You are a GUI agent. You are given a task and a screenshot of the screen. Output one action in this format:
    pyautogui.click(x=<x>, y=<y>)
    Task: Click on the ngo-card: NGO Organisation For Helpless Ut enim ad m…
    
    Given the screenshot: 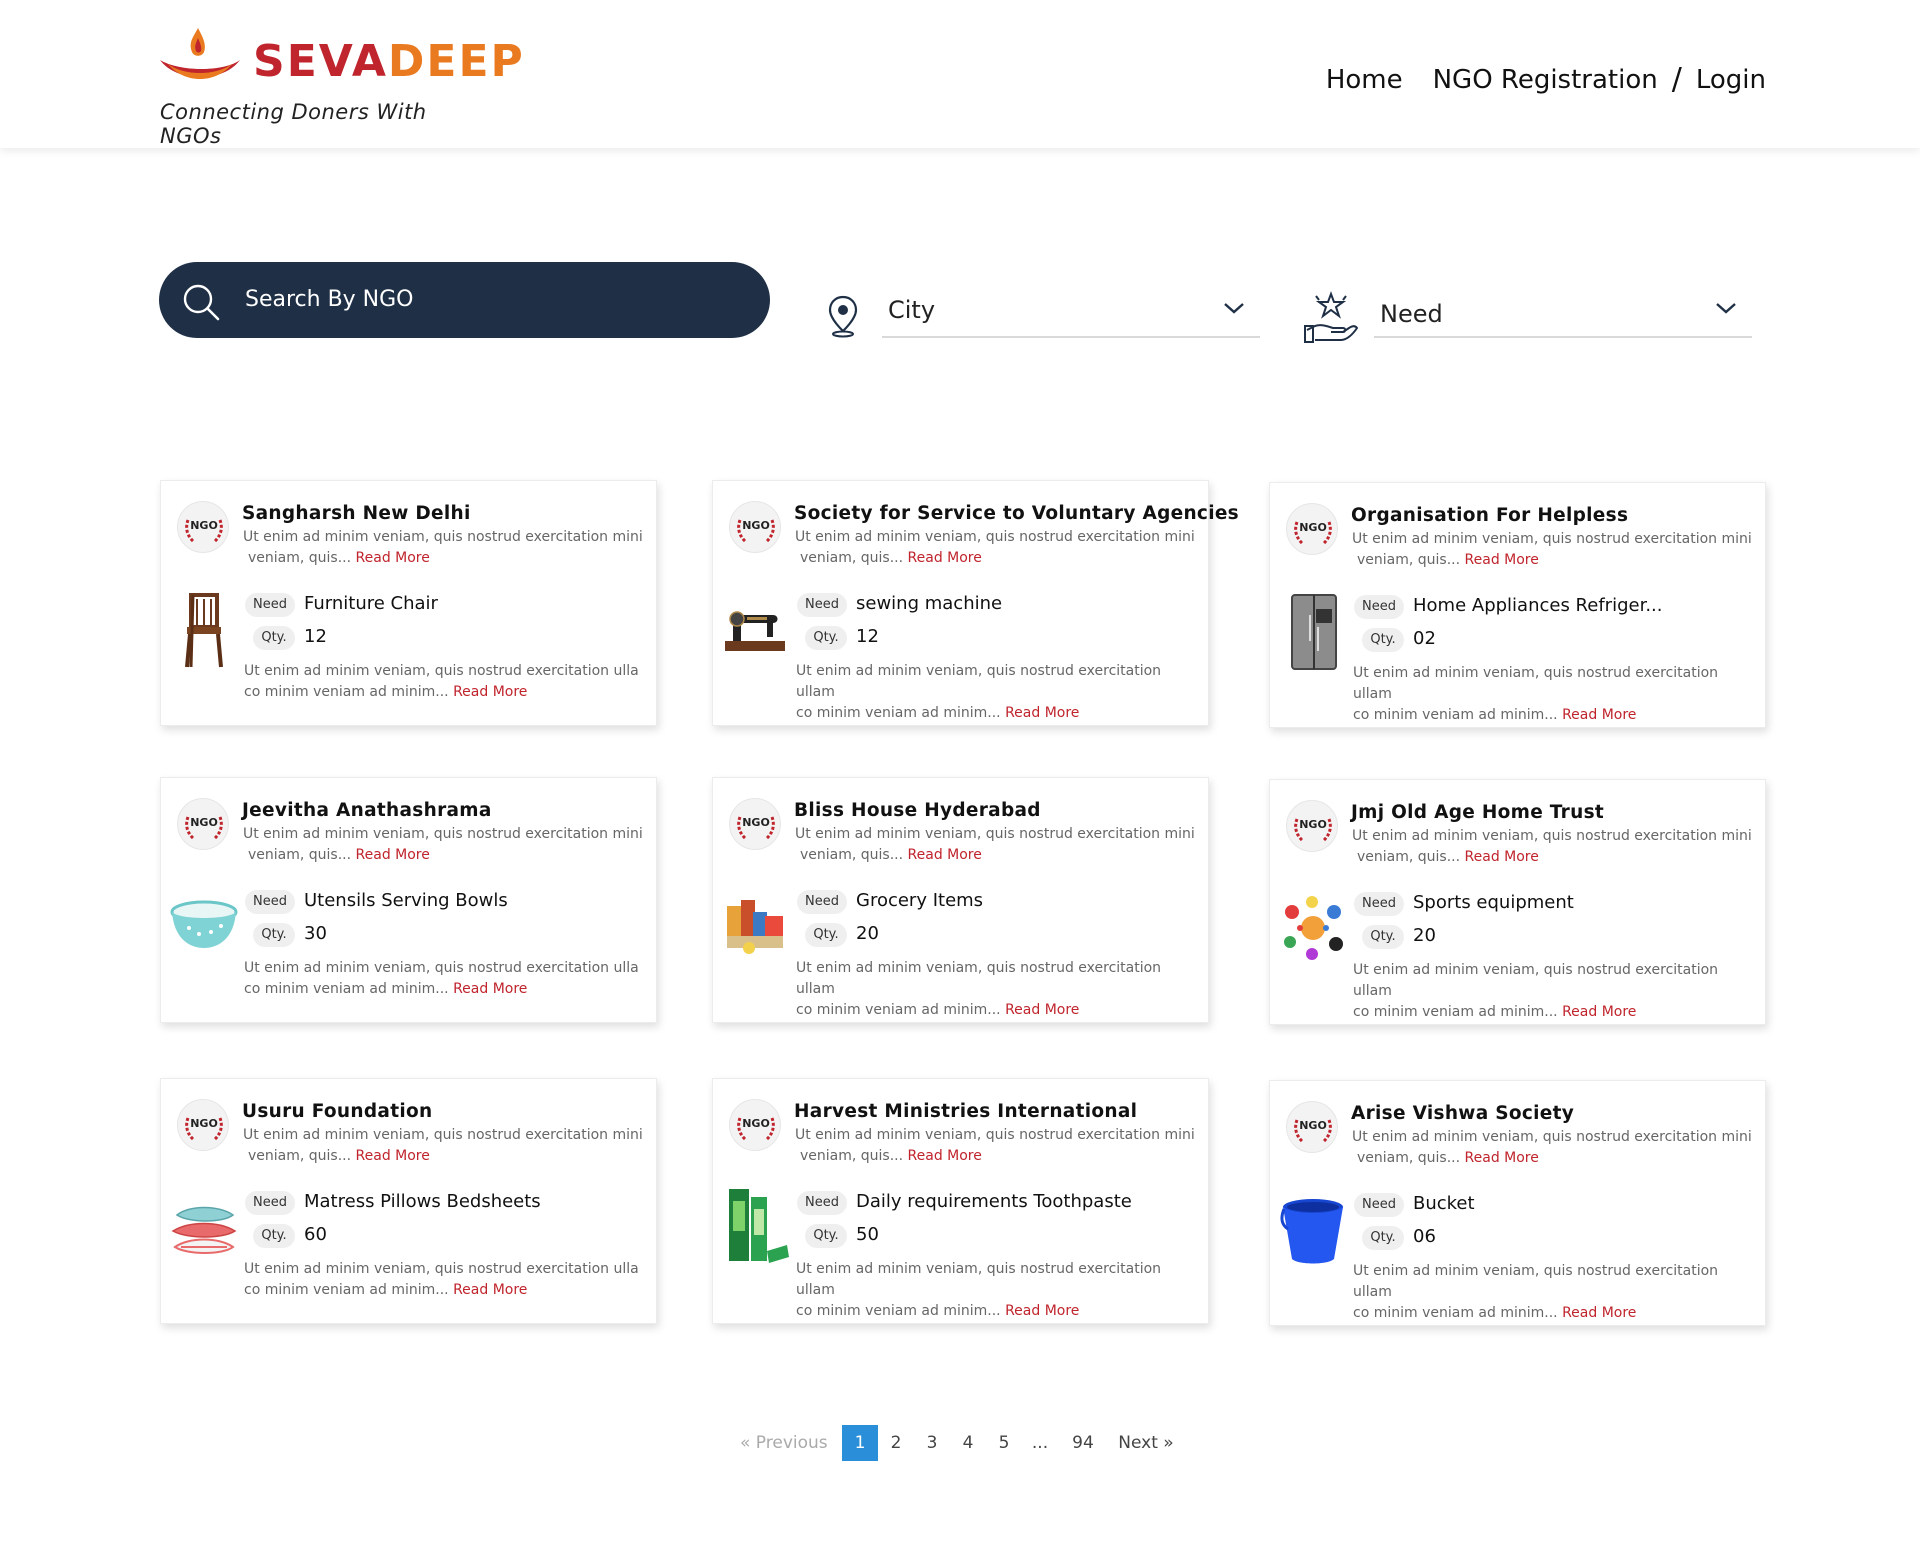 What is the action you would take?
    pyautogui.click(x=1517, y=605)
    